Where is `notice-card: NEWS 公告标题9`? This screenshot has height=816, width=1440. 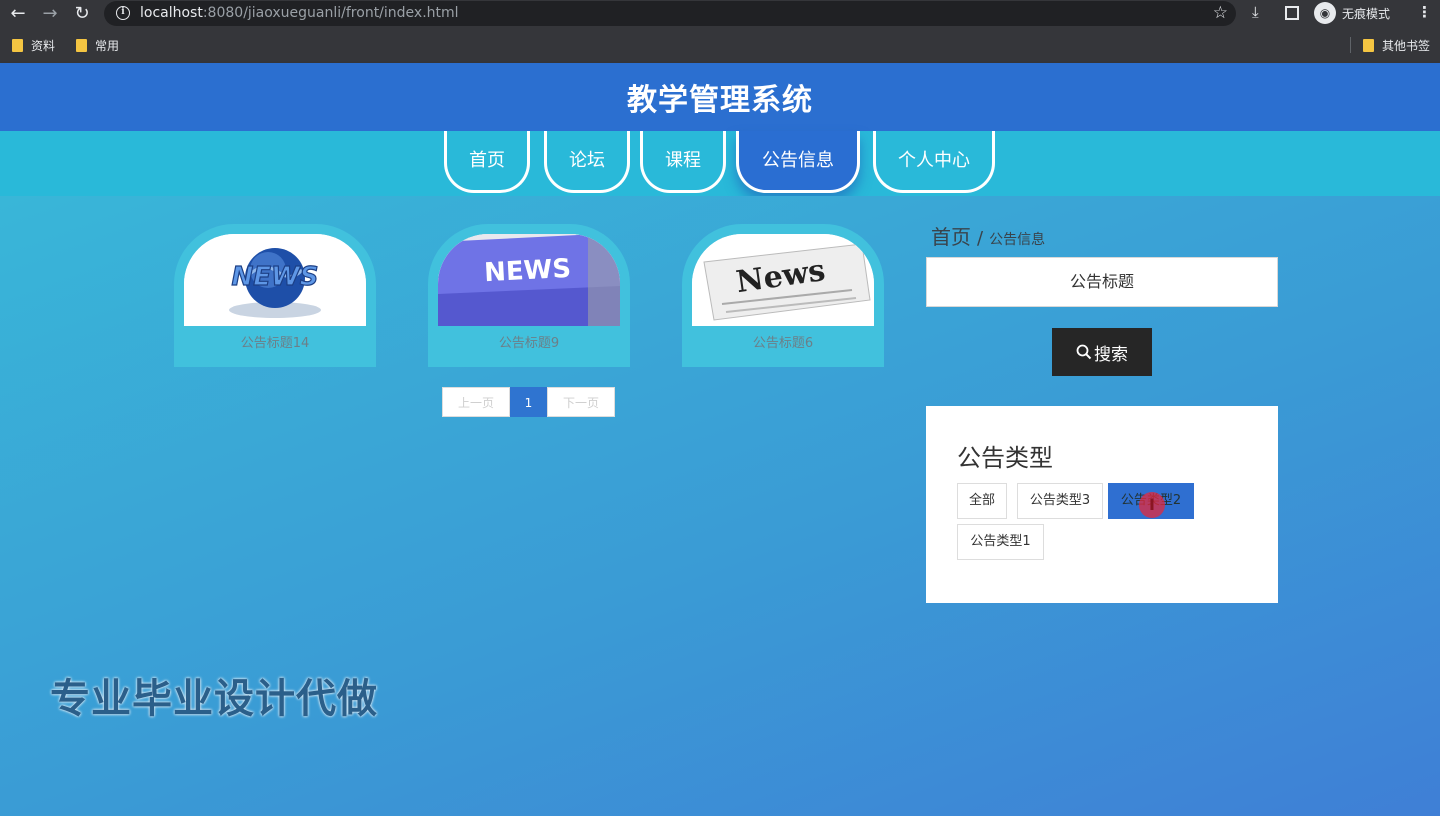 notice-card: NEWS 公告标题9 is located at coordinates (529, 295).